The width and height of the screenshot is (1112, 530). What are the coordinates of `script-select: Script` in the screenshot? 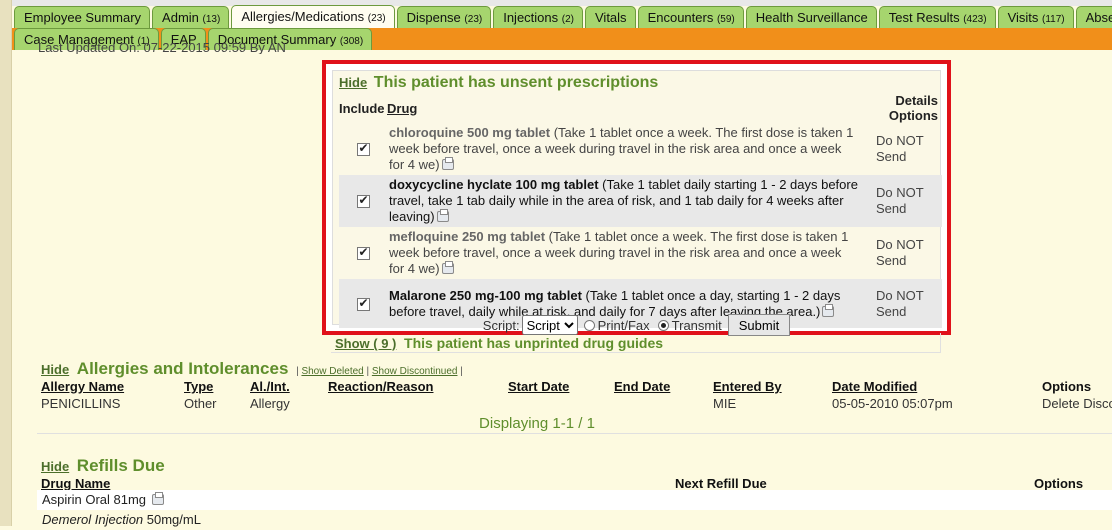 It's located at (549, 325).